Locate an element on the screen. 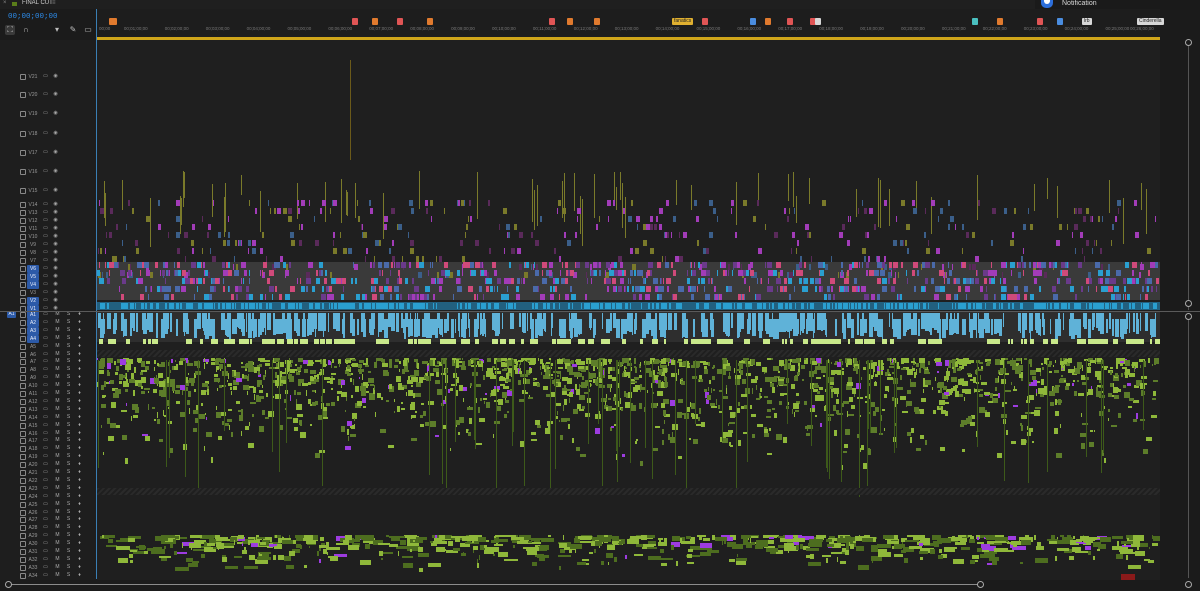  track-name: V21 is located at coordinates (33, 77).